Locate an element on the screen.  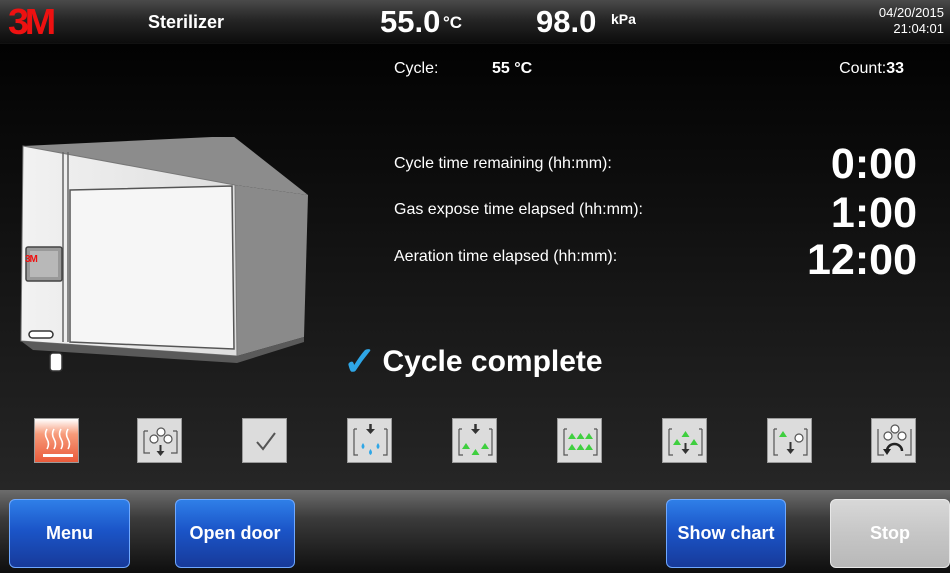
step-gas-inject is located at coordinates (474, 440).